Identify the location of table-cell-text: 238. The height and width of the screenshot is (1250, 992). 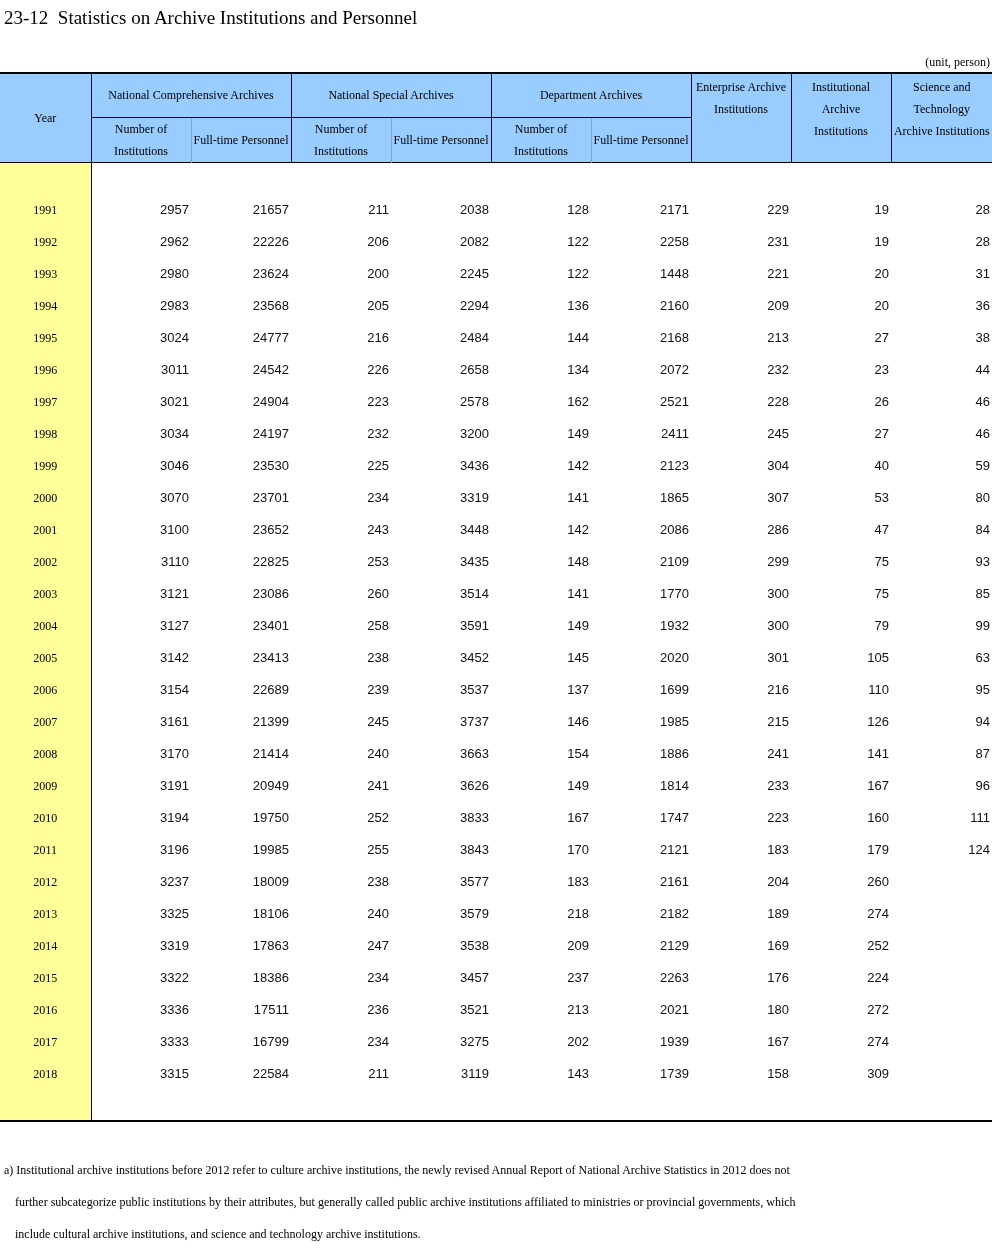
(378, 658).